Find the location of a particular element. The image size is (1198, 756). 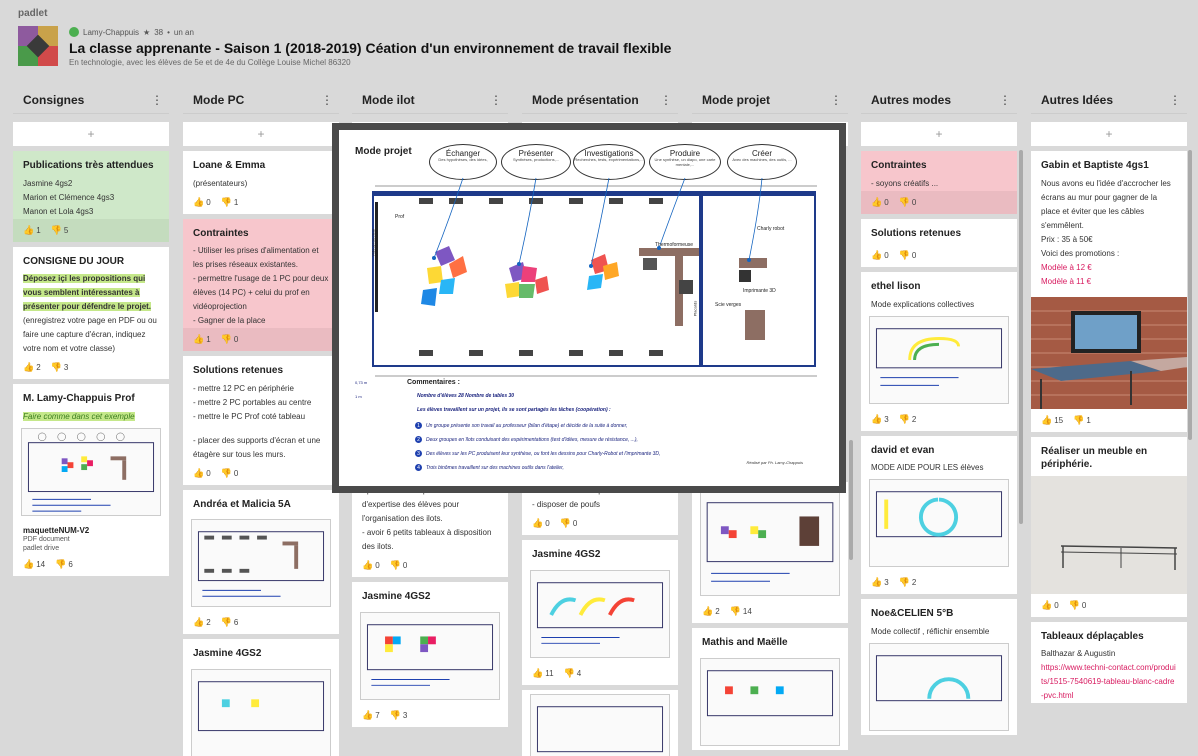

post-title: Solutions retenues is located at coordinates (238, 370).